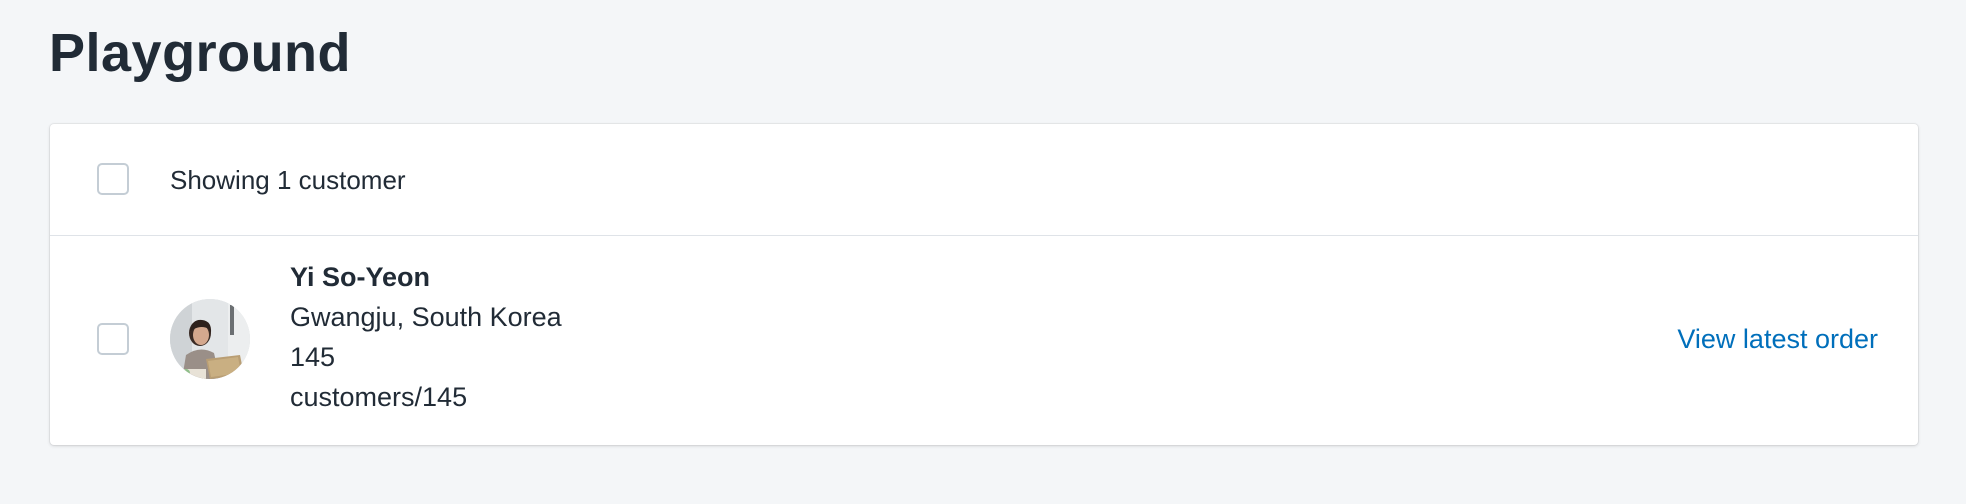 The width and height of the screenshot is (1966, 504). Describe the element at coordinates (426, 317) in the screenshot. I see `customer-location: Gwangju, South Korea` at that location.